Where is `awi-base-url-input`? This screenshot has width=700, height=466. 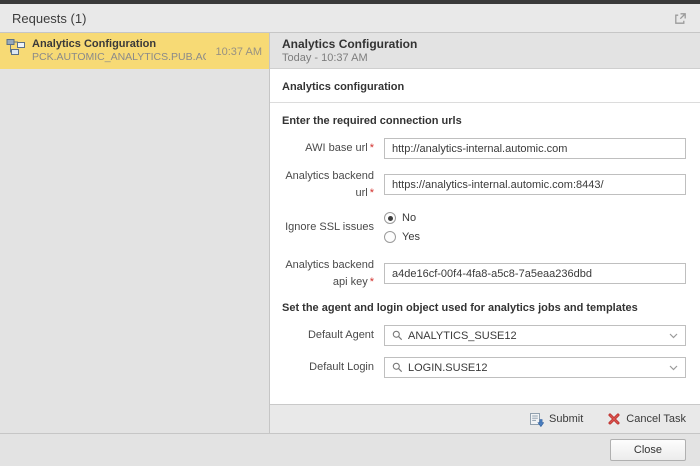 awi-base-url-input is located at coordinates (535, 148).